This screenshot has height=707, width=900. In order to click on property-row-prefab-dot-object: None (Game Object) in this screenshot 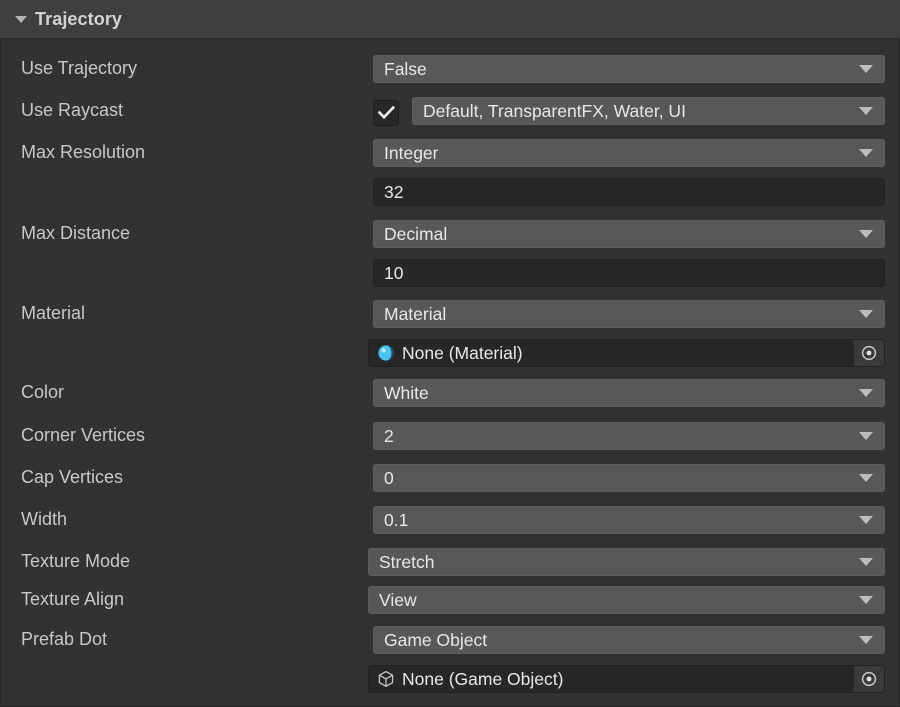, I will do `click(450, 678)`.